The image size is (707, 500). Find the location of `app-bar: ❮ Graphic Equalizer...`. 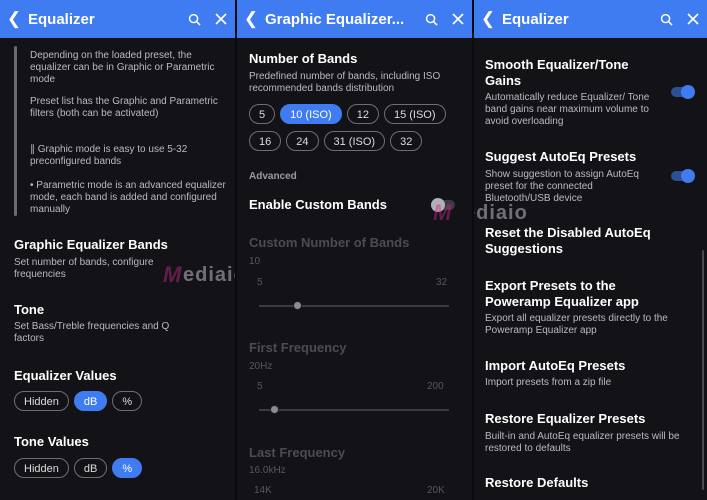

app-bar: ❮ Graphic Equalizer... is located at coordinates (354, 19).